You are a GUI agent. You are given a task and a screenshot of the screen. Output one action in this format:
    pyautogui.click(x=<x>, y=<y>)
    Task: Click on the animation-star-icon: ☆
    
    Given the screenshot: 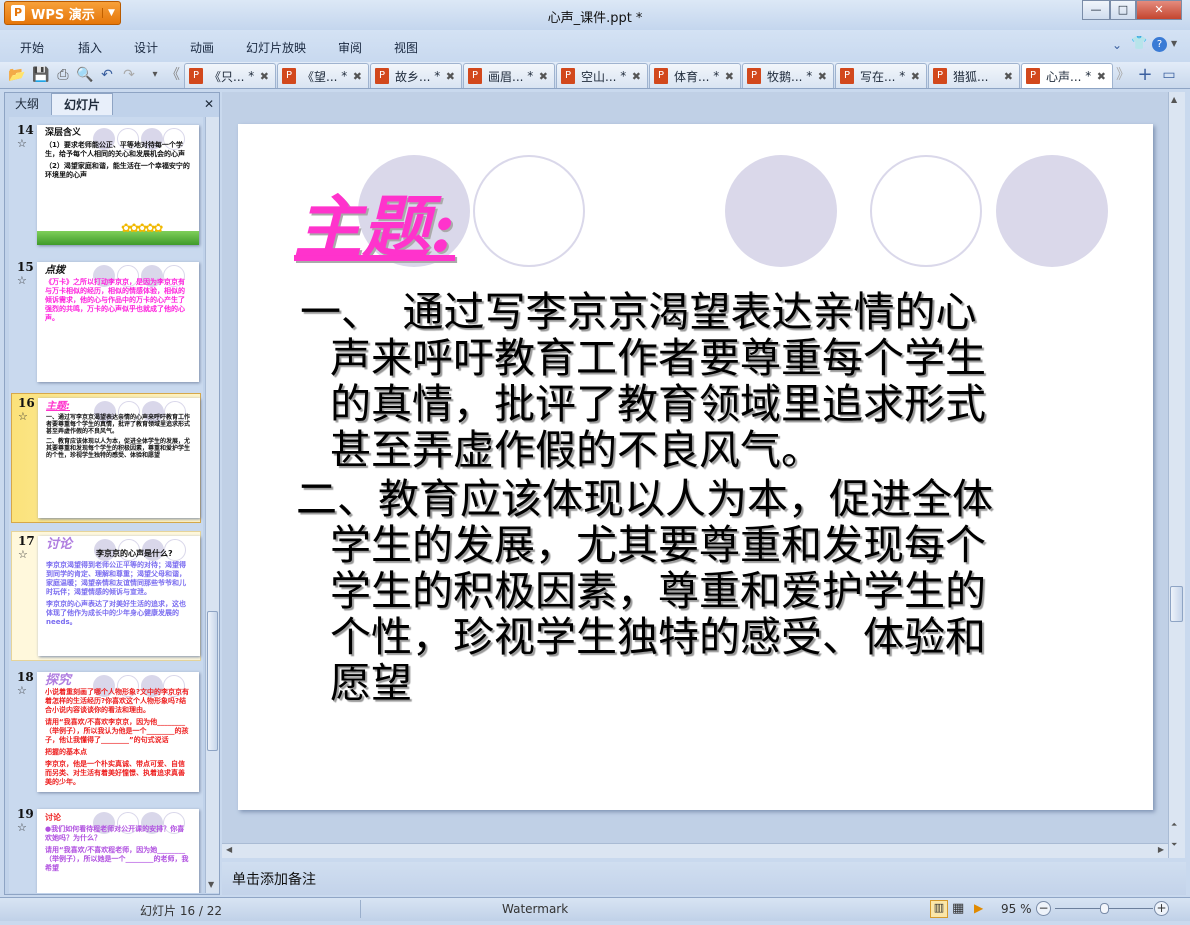 What is the action you would take?
    pyautogui.click(x=22, y=690)
    